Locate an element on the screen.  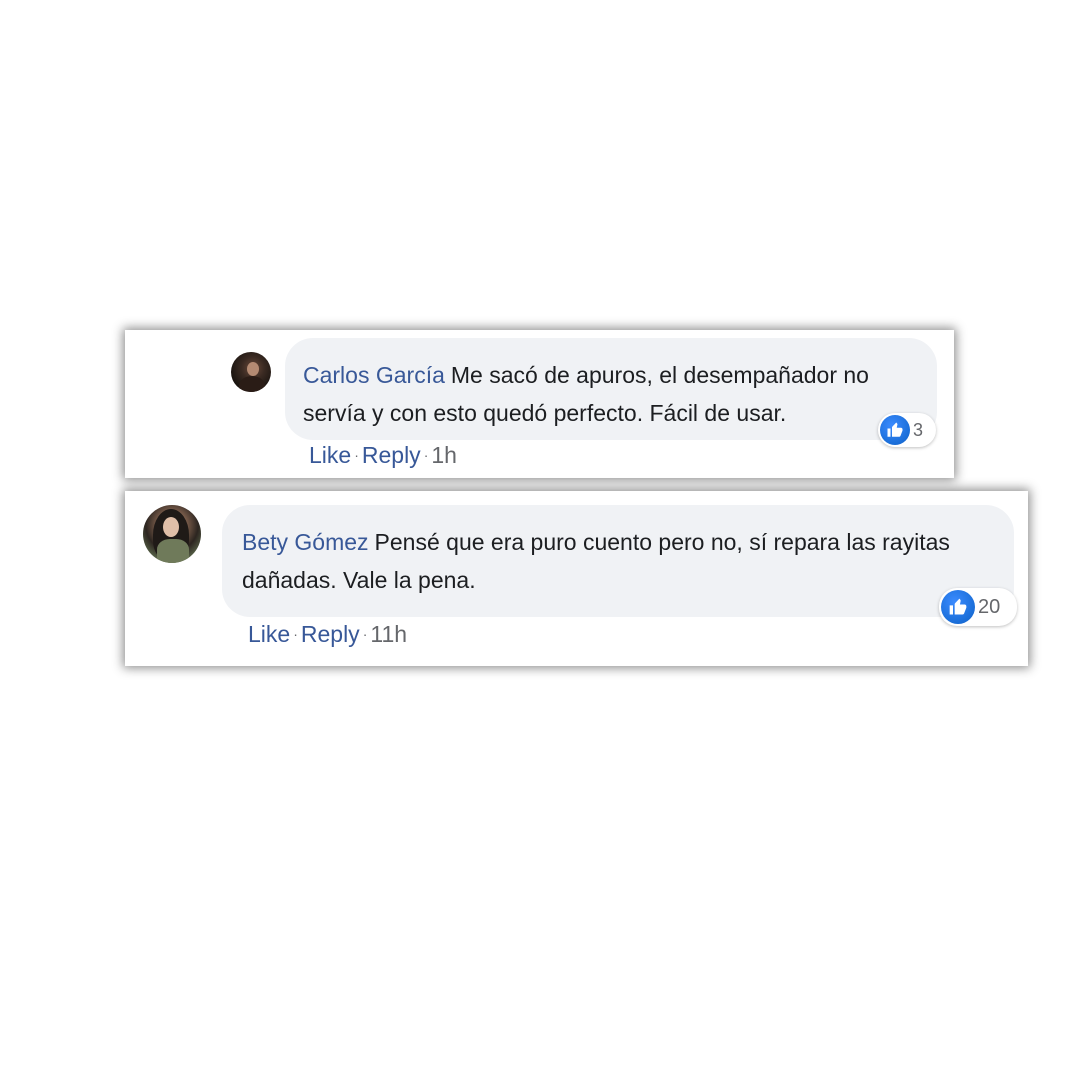
comment-author: Carlos García is located at coordinates (374, 375).